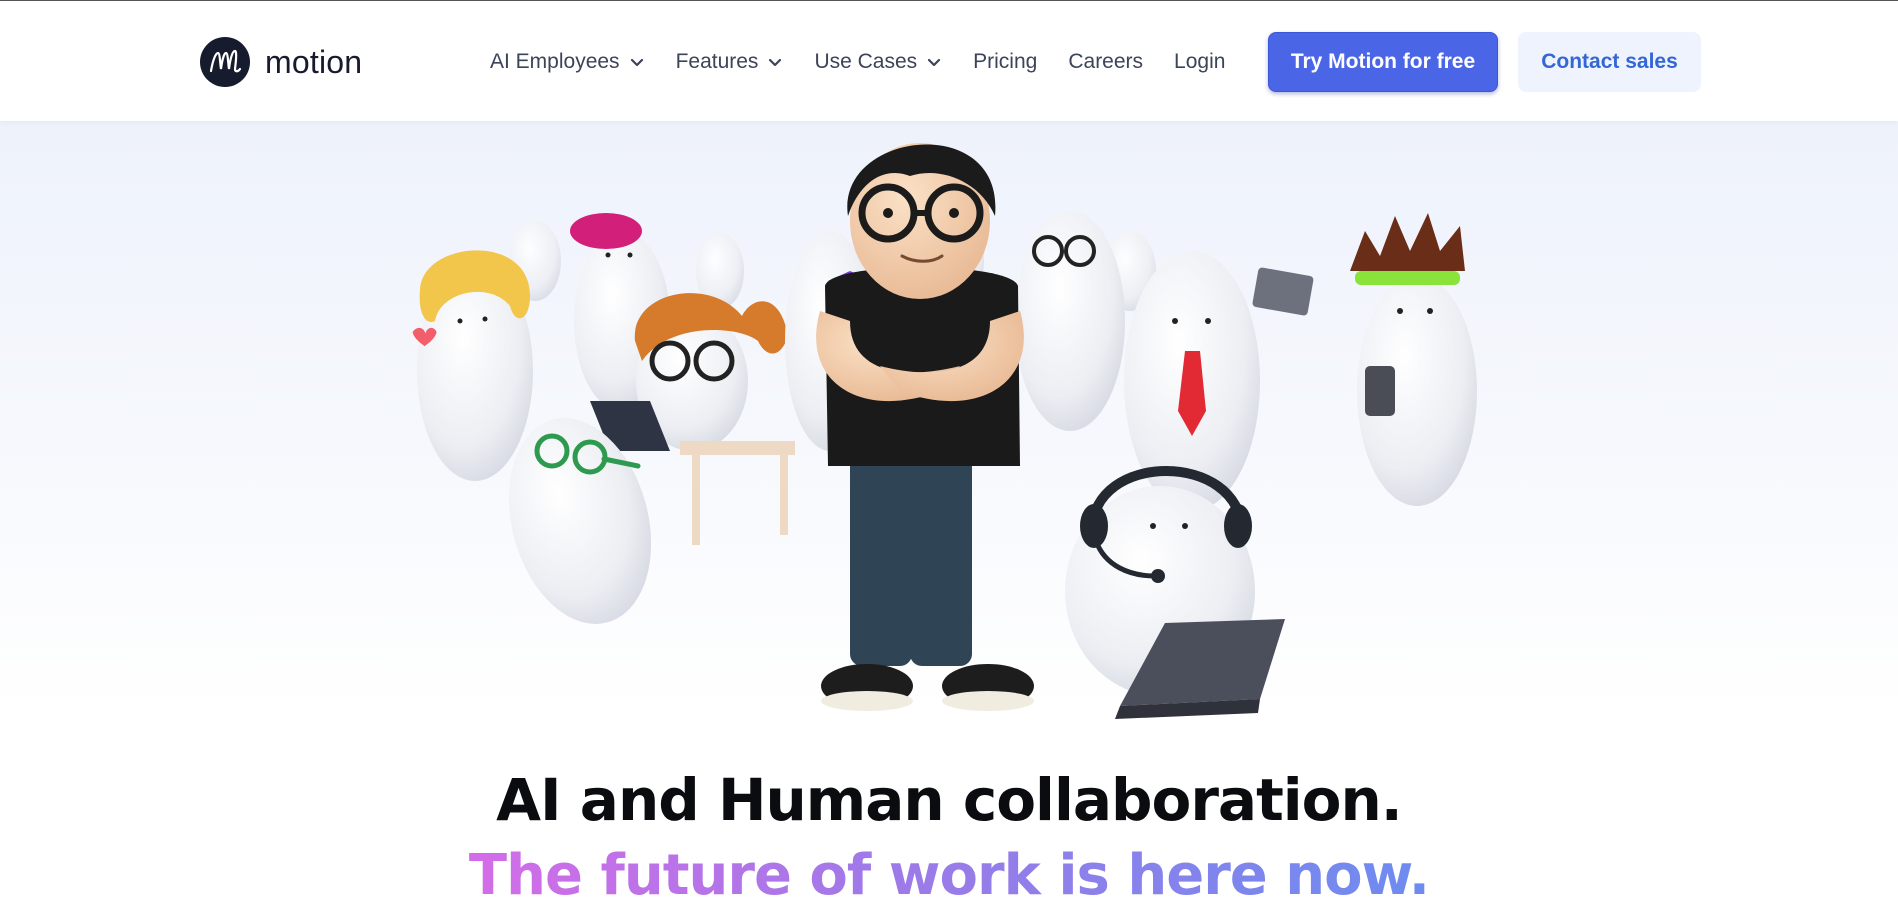 The height and width of the screenshot is (910, 1898). Describe the element at coordinates (1383, 62) in the screenshot. I see `try-motion-button: Try Motion for free` at that location.